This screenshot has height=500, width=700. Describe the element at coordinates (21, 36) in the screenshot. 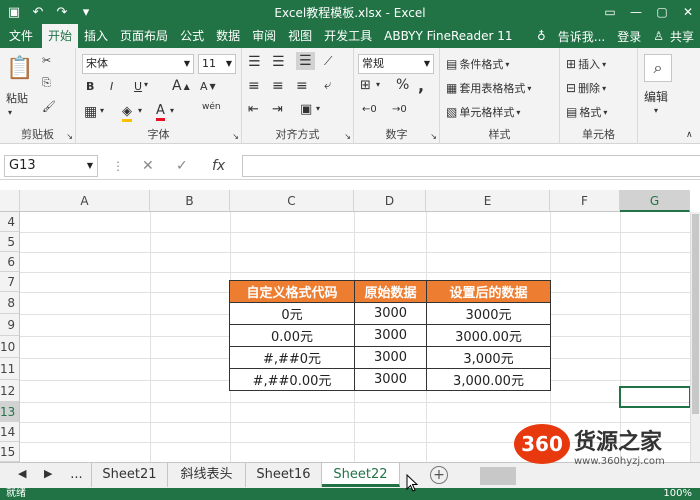

I see `tab-file: 文件` at that location.